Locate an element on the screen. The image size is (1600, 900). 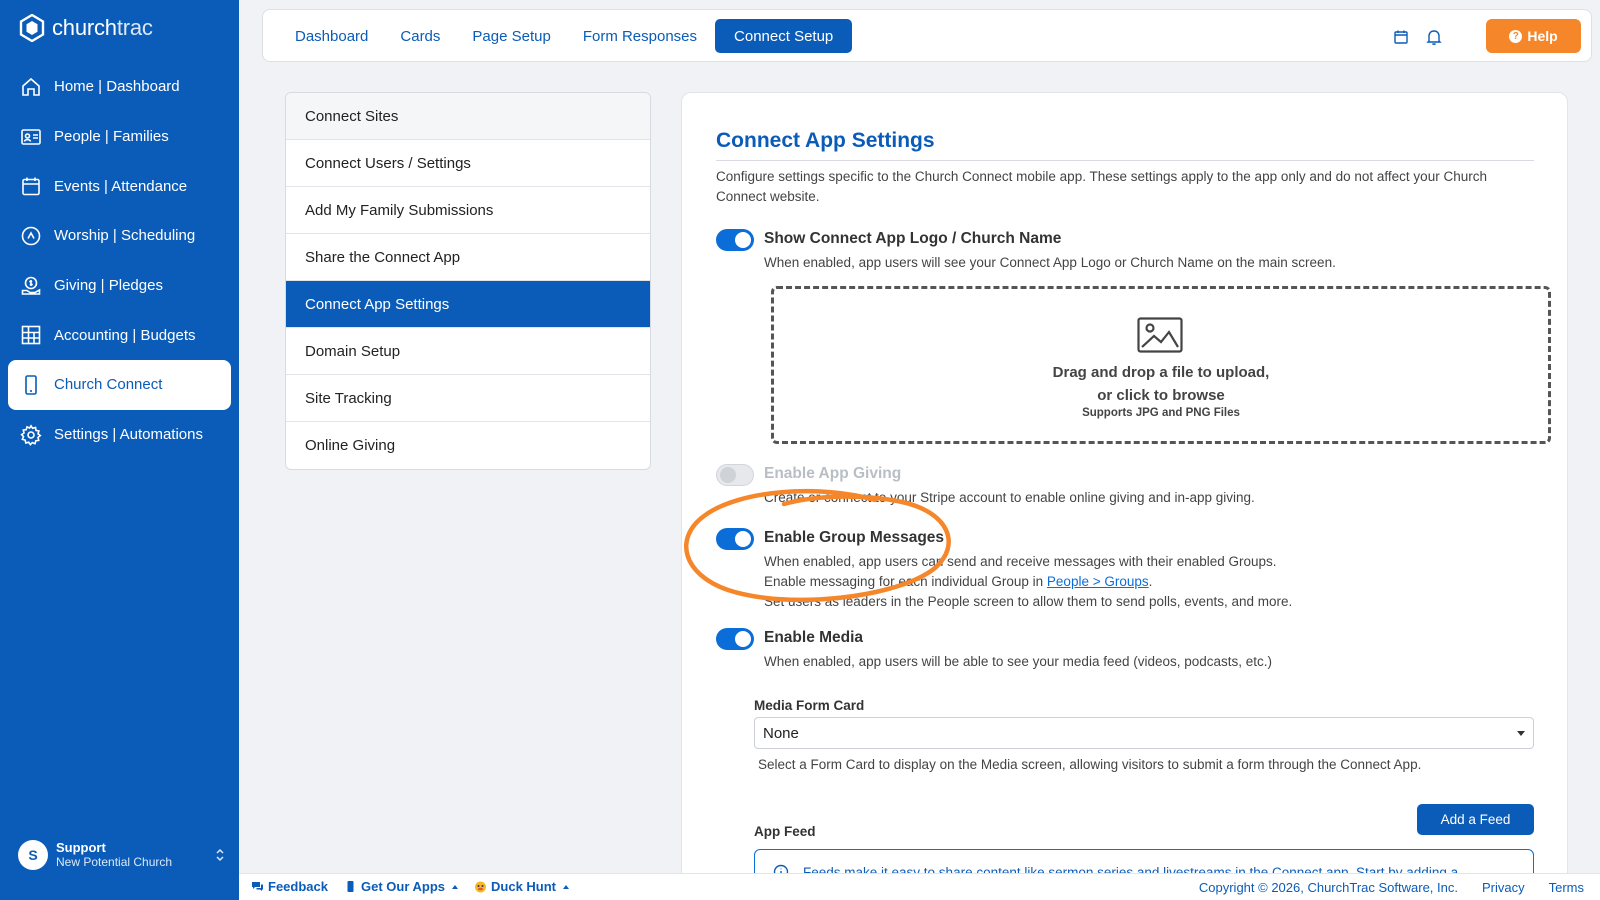
show-logo-toggle is located at coordinates (735, 240).